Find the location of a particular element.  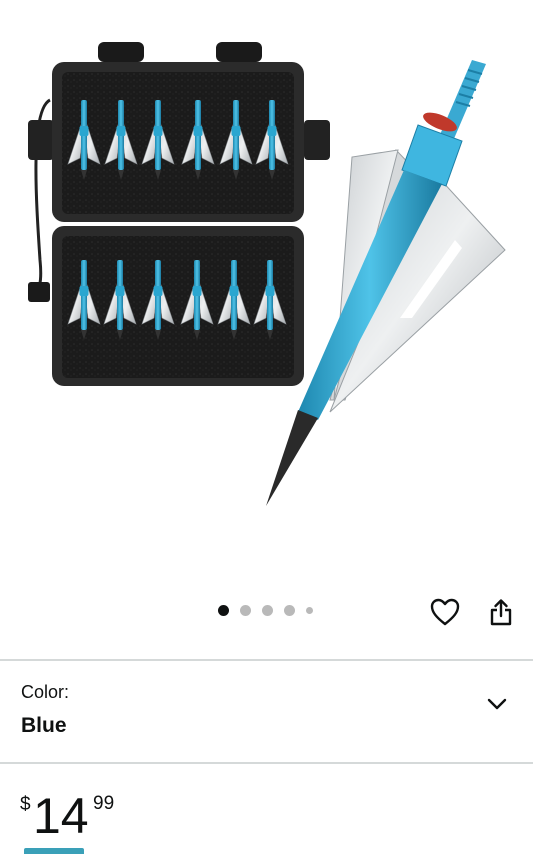

share-button is located at coordinates (501, 612).